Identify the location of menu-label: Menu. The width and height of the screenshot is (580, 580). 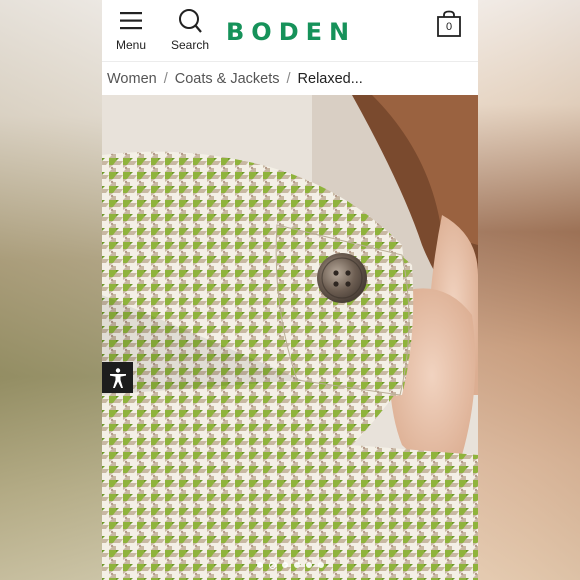
(131, 45).